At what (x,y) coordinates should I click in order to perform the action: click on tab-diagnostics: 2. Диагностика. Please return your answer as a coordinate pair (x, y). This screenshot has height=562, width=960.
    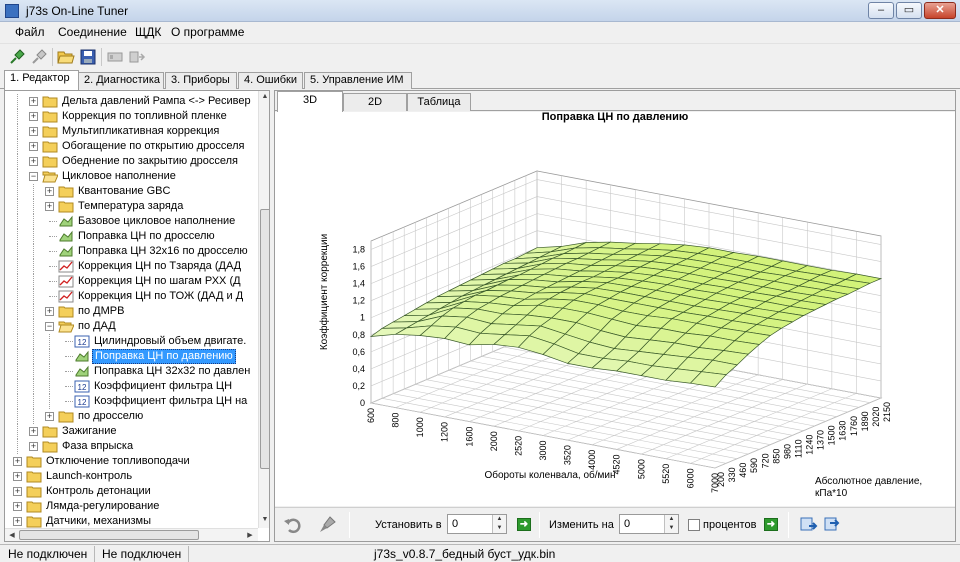
    Looking at the image, I should click on (121, 80).